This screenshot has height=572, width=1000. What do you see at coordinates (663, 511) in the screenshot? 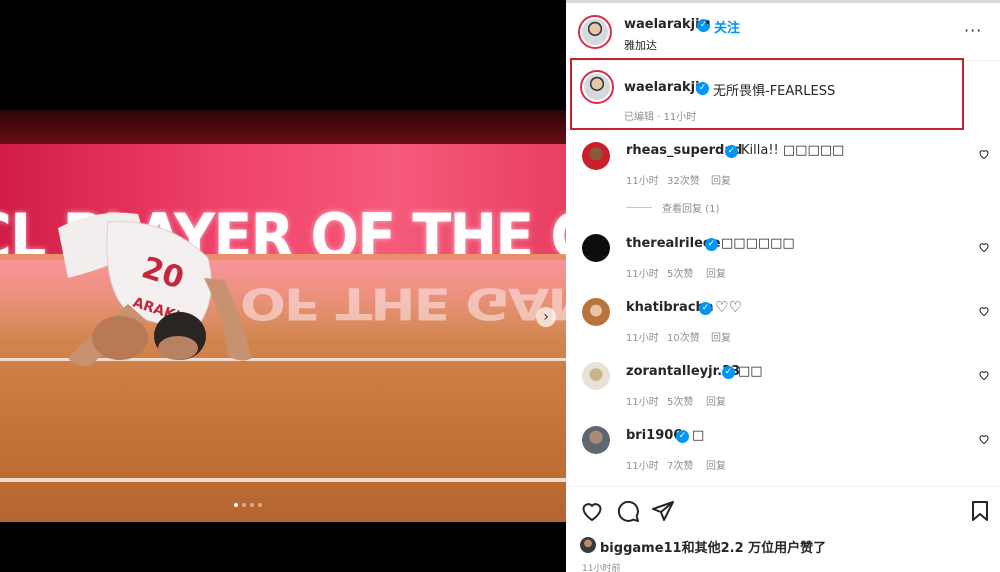
I see `share-send-icon` at bounding box center [663, 511].